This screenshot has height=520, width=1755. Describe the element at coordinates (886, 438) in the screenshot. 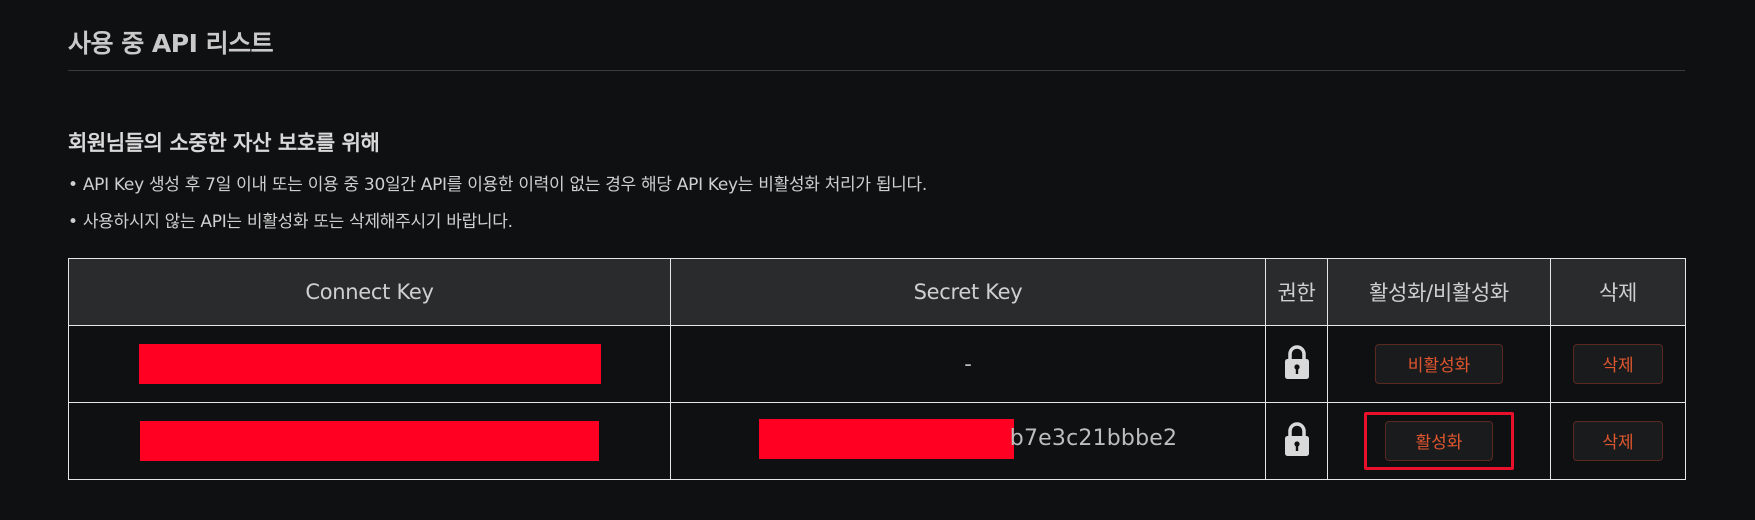

I see `redacted-secret-key` at that location.